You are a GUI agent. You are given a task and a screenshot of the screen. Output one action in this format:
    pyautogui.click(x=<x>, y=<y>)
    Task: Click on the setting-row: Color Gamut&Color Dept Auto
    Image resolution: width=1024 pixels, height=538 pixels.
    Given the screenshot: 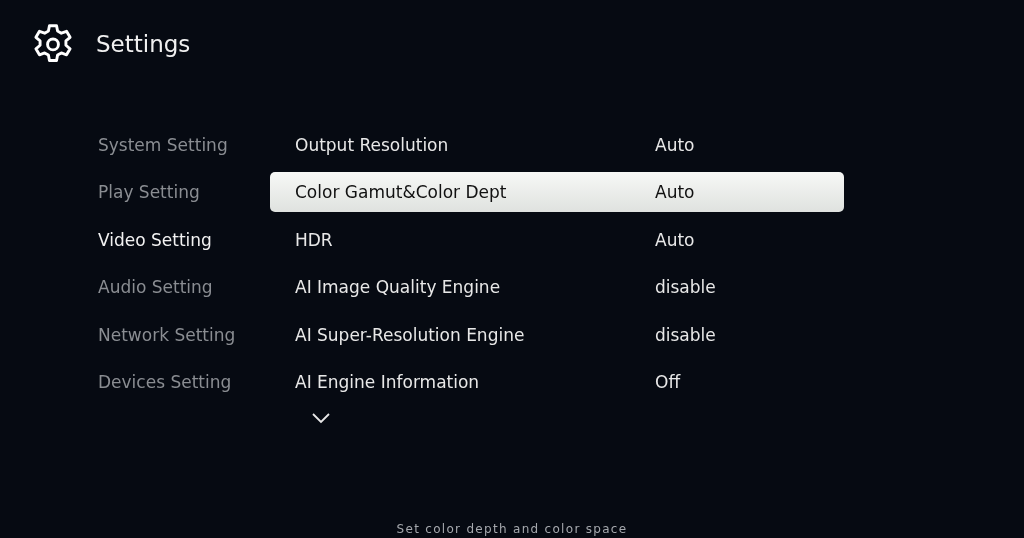 What is the action you would take?
    pyautogui.click(x=557, y=192)
    